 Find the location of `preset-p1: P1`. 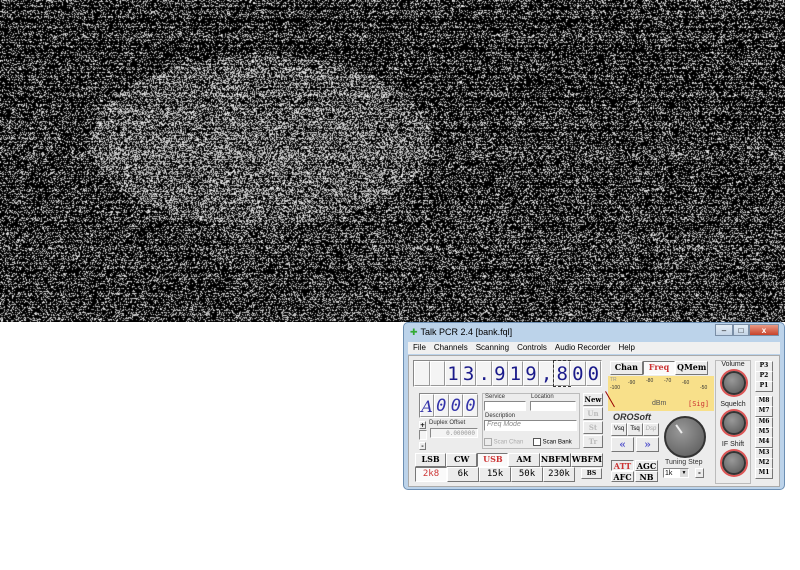

preset-p1: P1 is located at coordinates (764, 386).